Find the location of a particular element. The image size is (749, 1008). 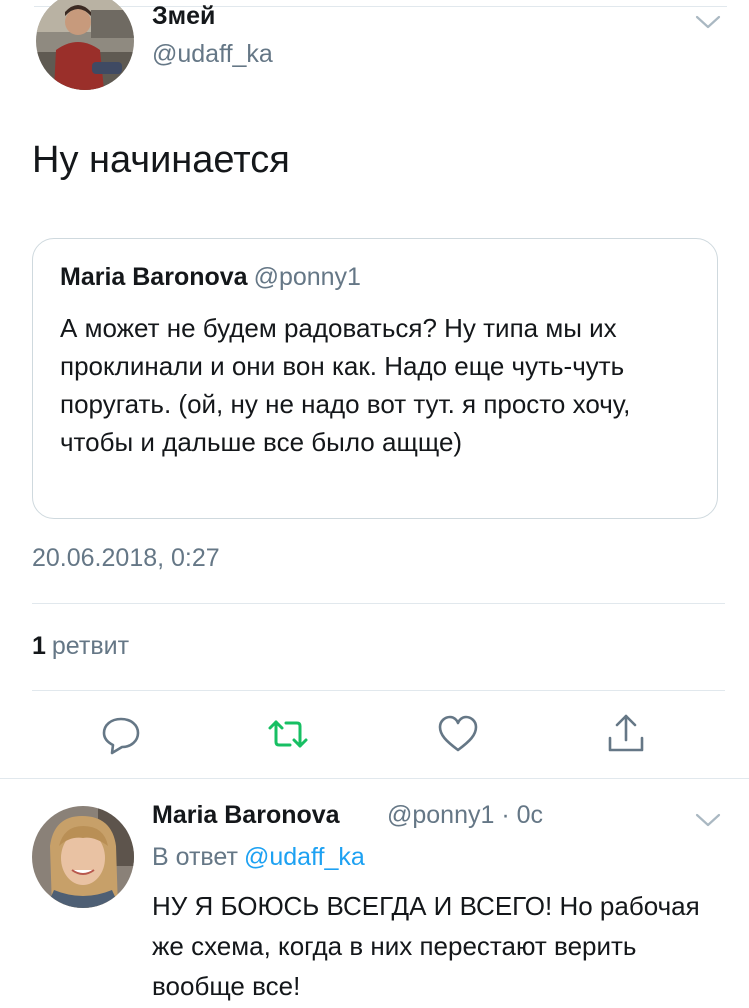

reply-author-handle: @ponny1 · 0с is located at coordinates (465, 815).